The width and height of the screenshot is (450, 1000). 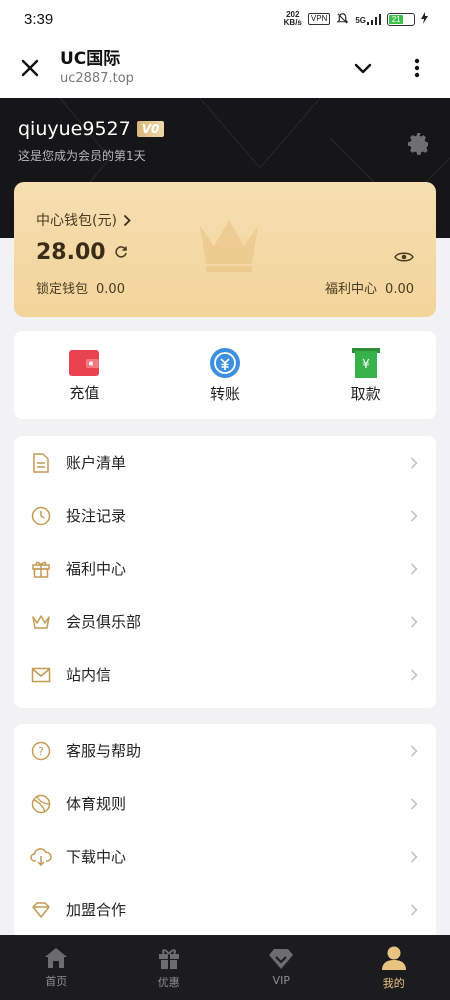 I want to click on close-icon, so click(x=30, y=68).